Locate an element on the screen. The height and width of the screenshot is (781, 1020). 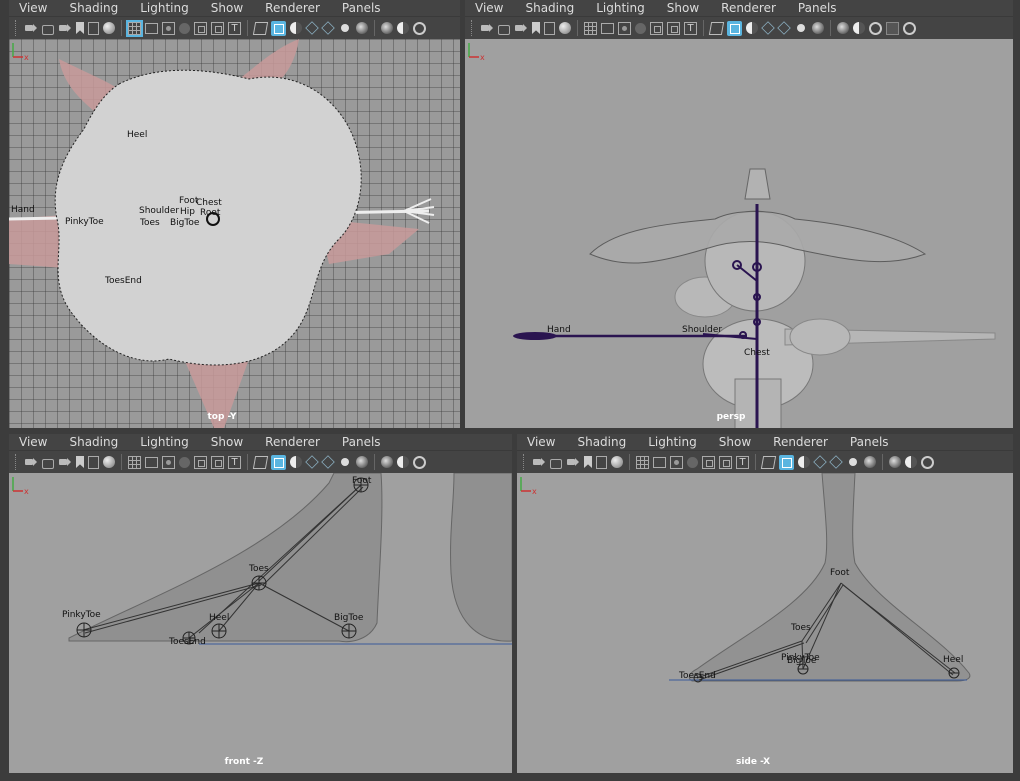
joint-label: Root is located at coordinates (210, 213).